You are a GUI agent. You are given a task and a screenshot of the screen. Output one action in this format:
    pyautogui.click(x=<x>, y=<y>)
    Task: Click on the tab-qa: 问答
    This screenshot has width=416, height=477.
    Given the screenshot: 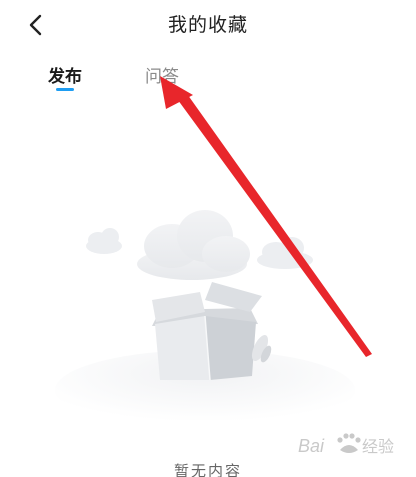 What is the action you would take?
    pyautogui.click(x=162, y=74)
    